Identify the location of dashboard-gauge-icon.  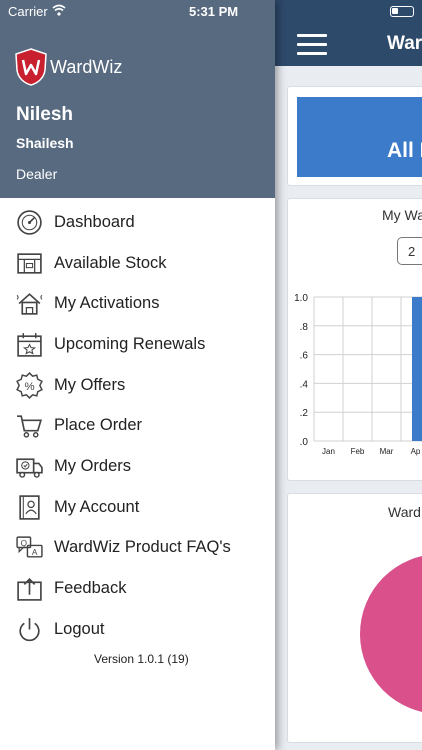
(29, 222).